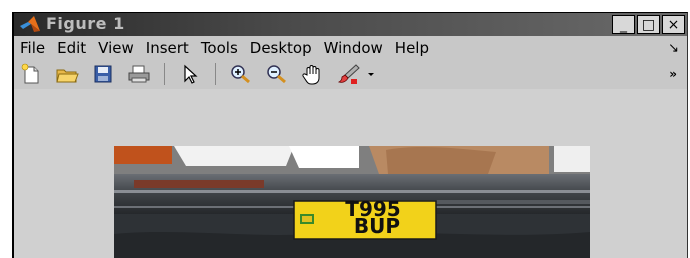 The width and height of the screenshot is (690, 258). I want to click on minimize-button: _, so click(623, 24).